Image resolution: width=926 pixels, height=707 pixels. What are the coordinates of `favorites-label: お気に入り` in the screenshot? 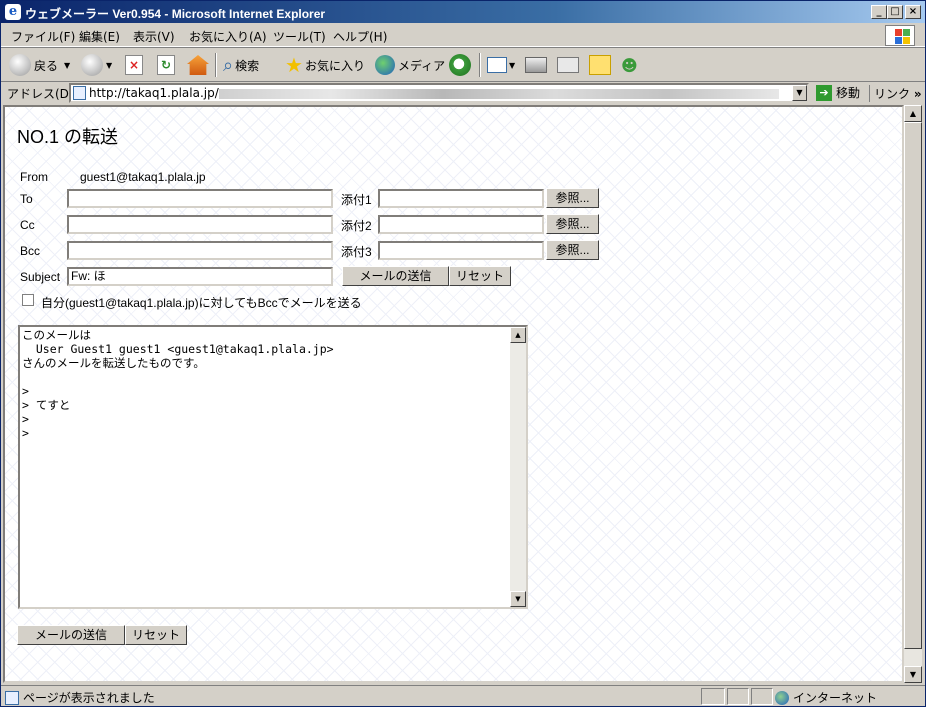 It's located at (334, 65).